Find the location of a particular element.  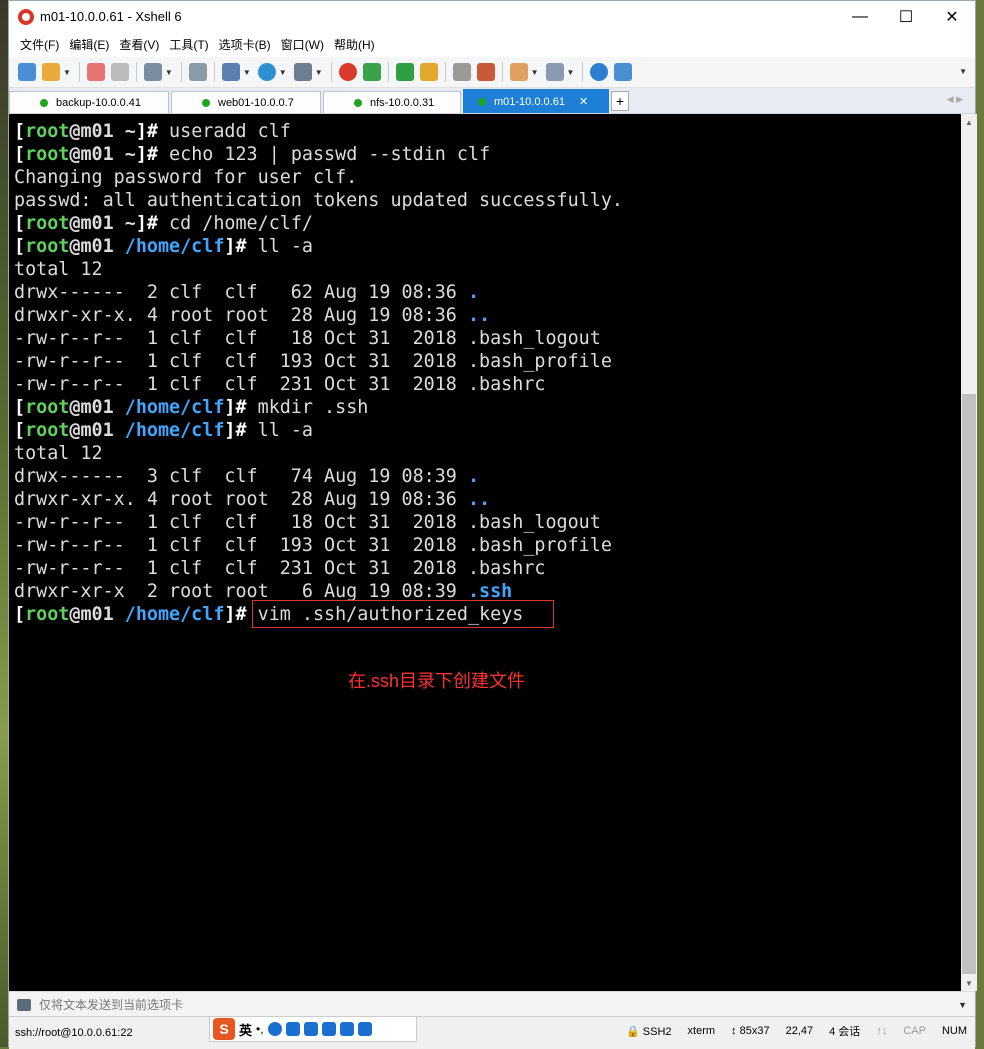

disconnect-icon is located at coordinates (95, 72).